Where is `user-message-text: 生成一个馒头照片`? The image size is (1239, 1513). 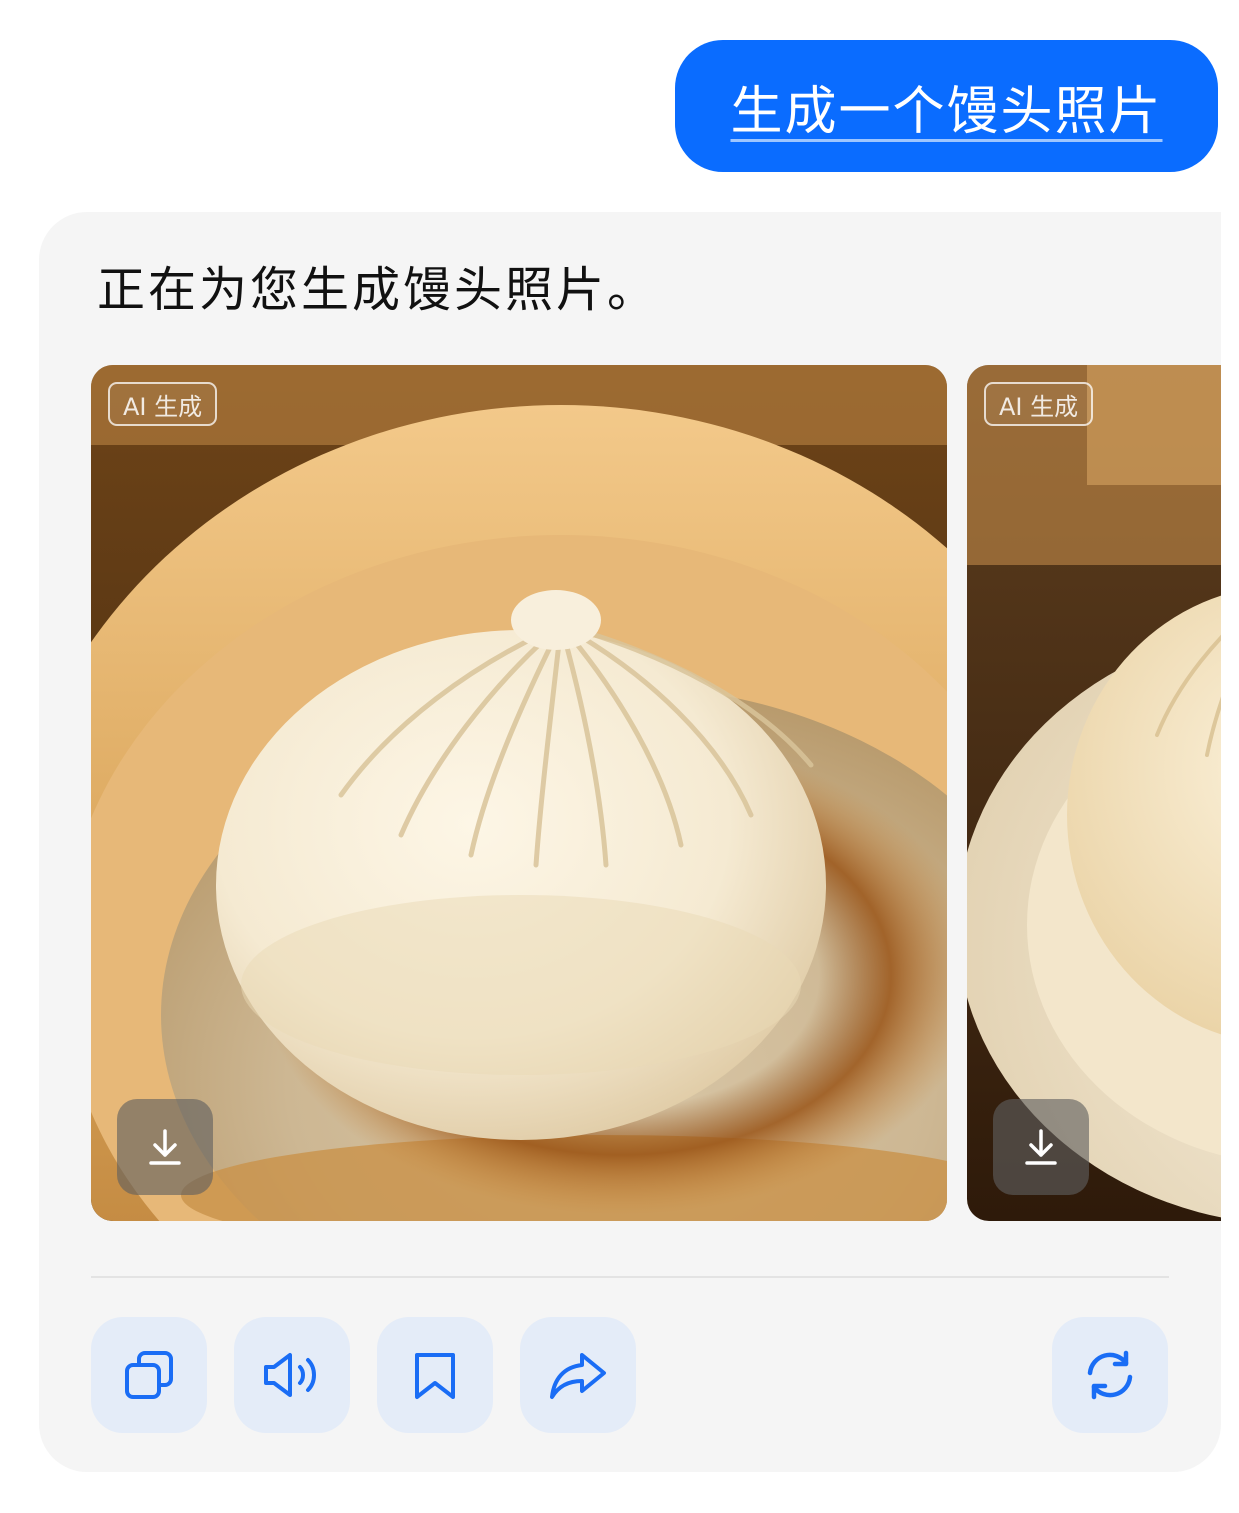 user-message-text: 生成一个馒头照片 is located at coordinates (946, 106).